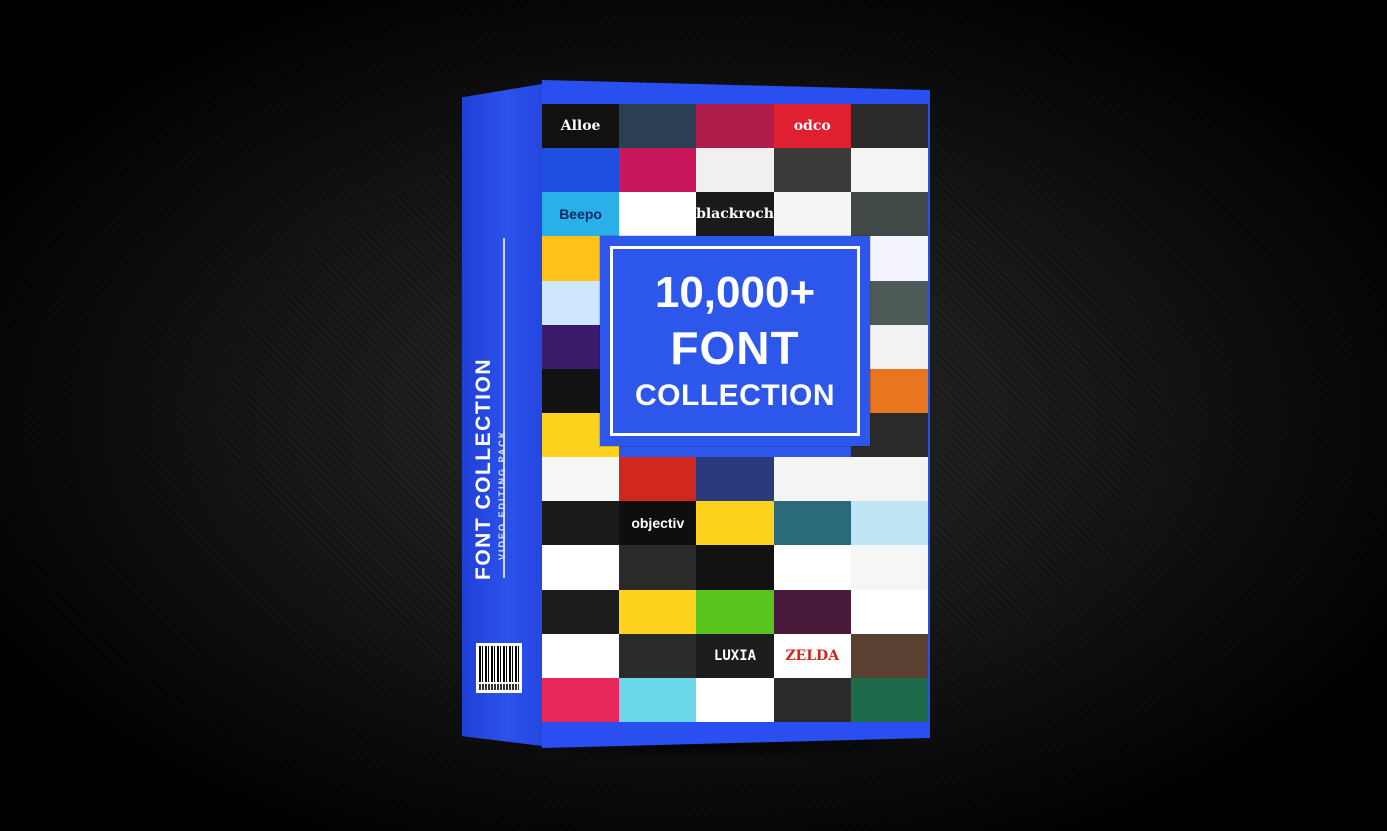 This screenshot has width=1387, height=831. I want to click on headline-card: 10,000+ FONT COLLECTION, so click(735, 341).